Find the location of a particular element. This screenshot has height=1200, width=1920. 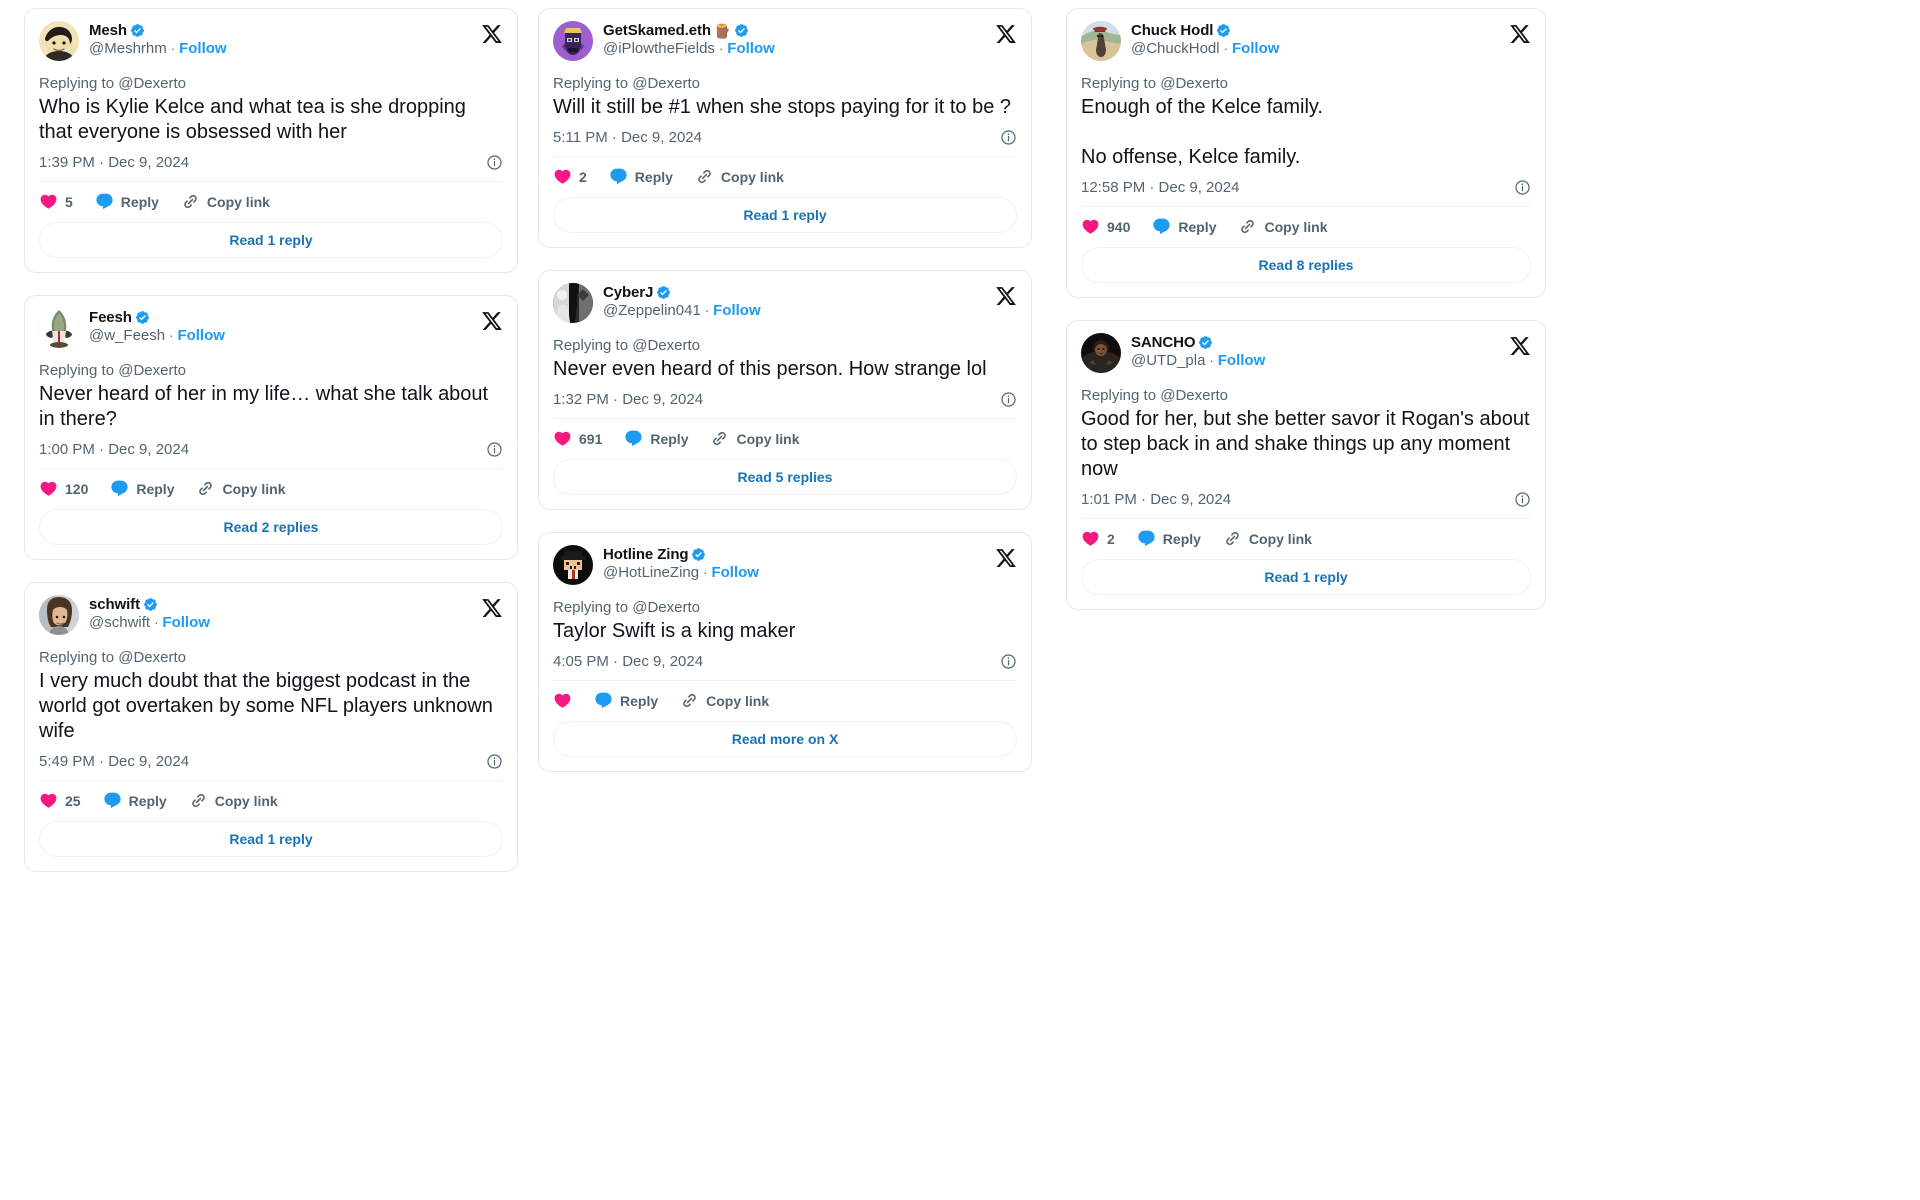

read-replies-button: Read 8 replies is located at coordinates (1306, 265).